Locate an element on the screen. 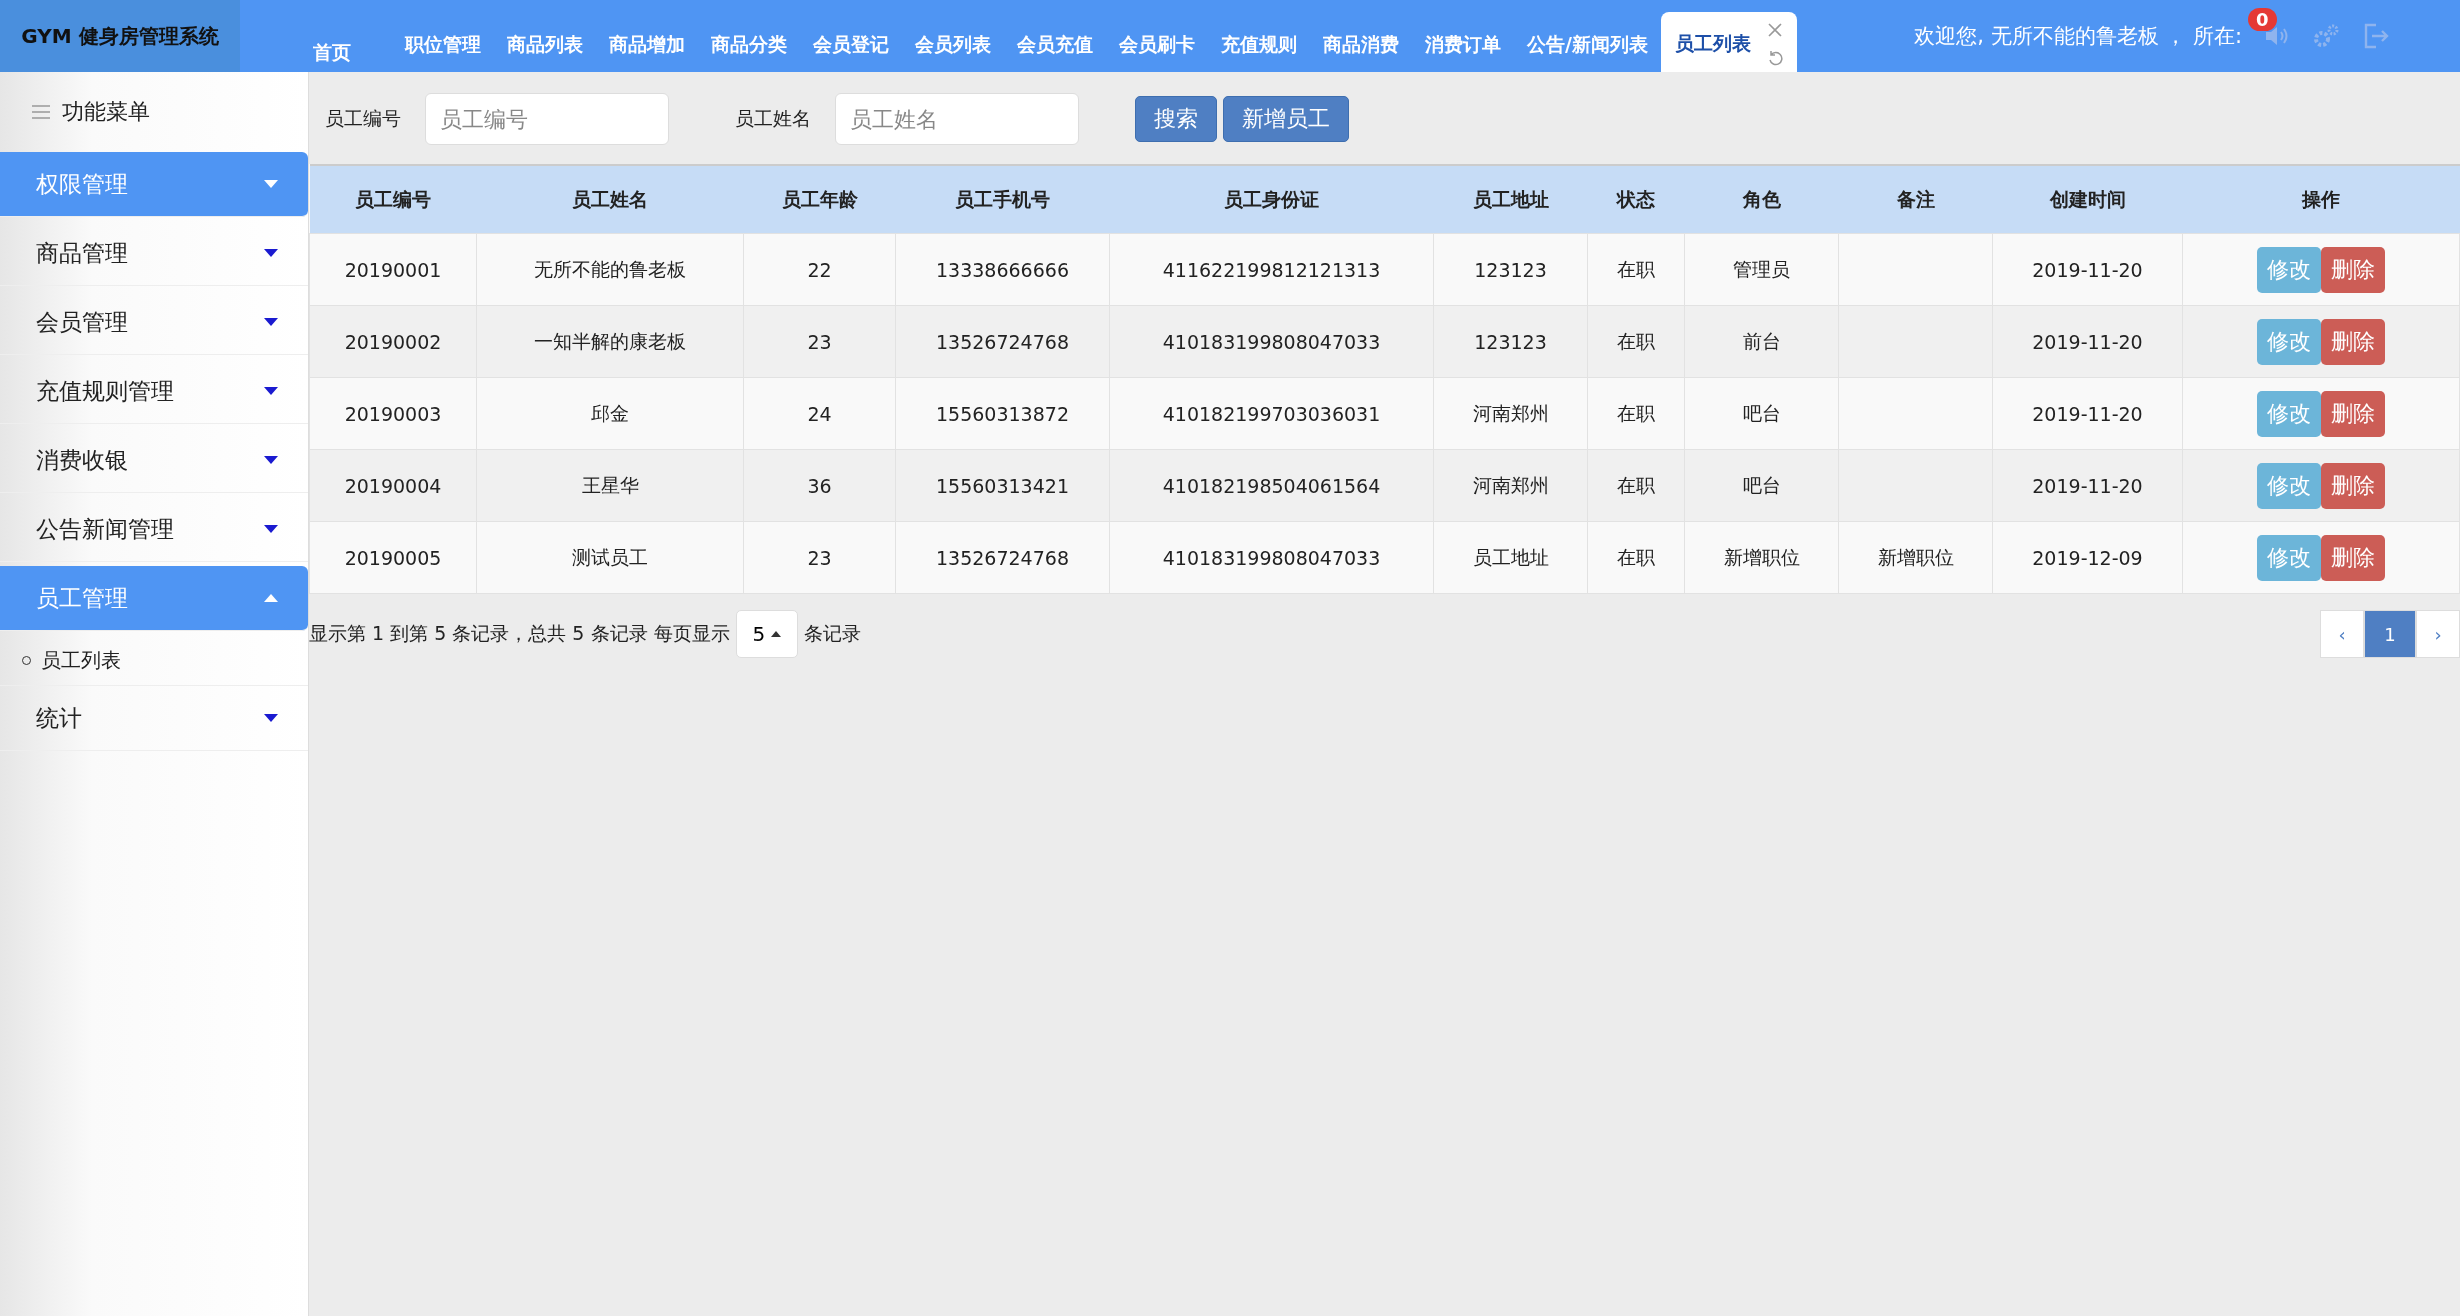 This screenshot has height=1316, width=2460. tab: 充值规则 is located at coordinates (1259, 52).